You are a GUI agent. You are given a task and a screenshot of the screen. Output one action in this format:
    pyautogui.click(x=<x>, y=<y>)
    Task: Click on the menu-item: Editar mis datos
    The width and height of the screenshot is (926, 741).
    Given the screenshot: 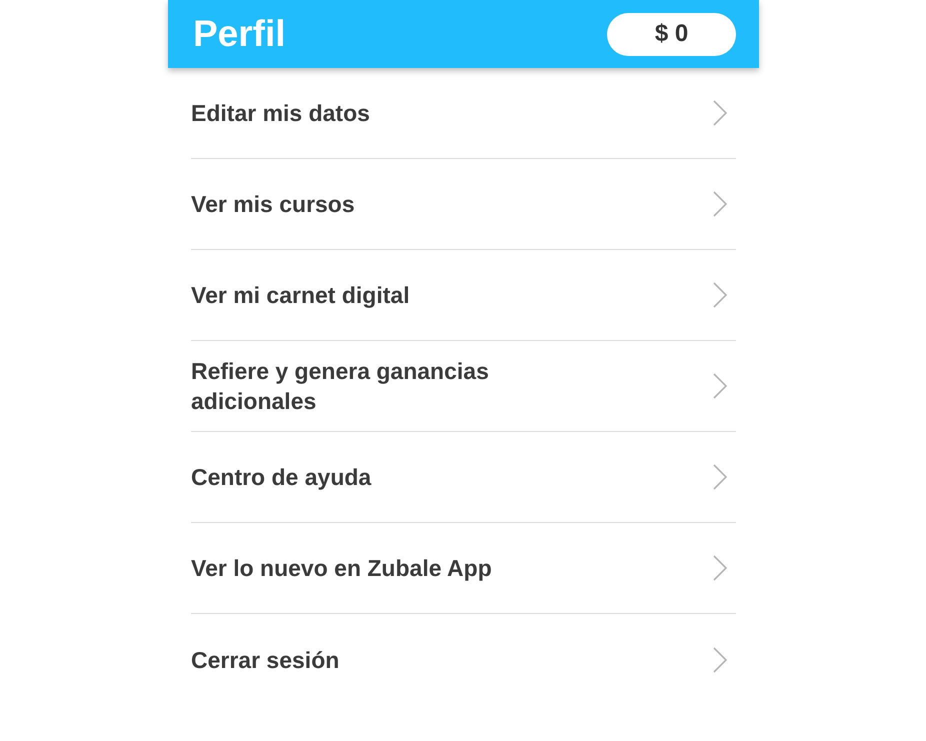 What is the action you would take?
    pyautogui.click(x=463, y=113)
    